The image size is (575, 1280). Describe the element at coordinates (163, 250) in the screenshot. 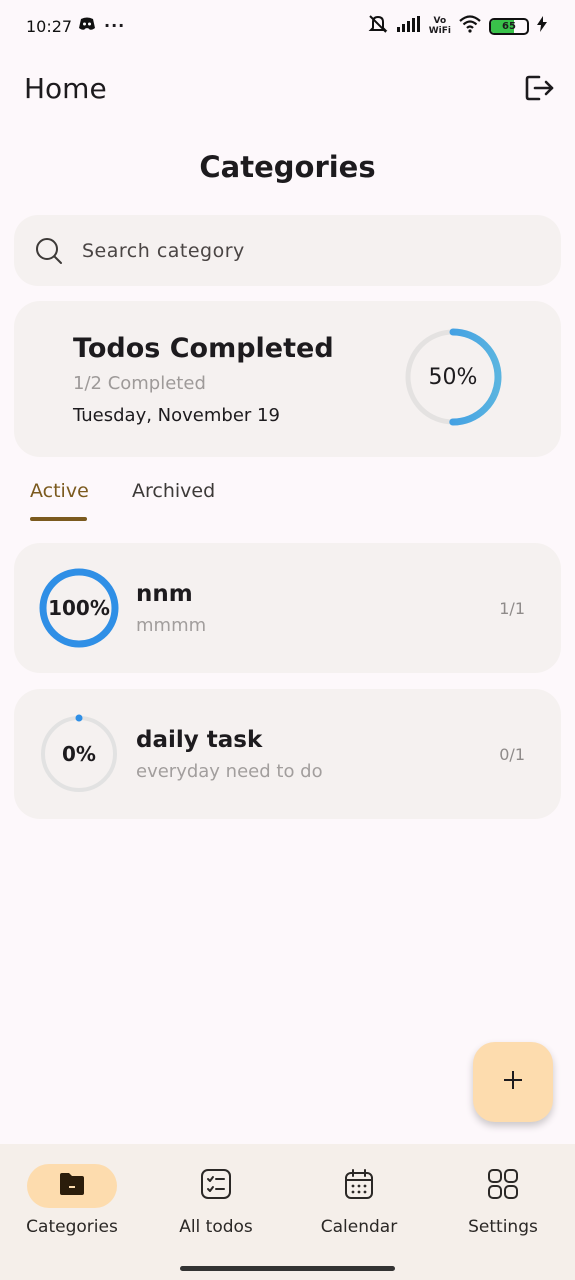

I see `search-placeholder: Search category` at that location.